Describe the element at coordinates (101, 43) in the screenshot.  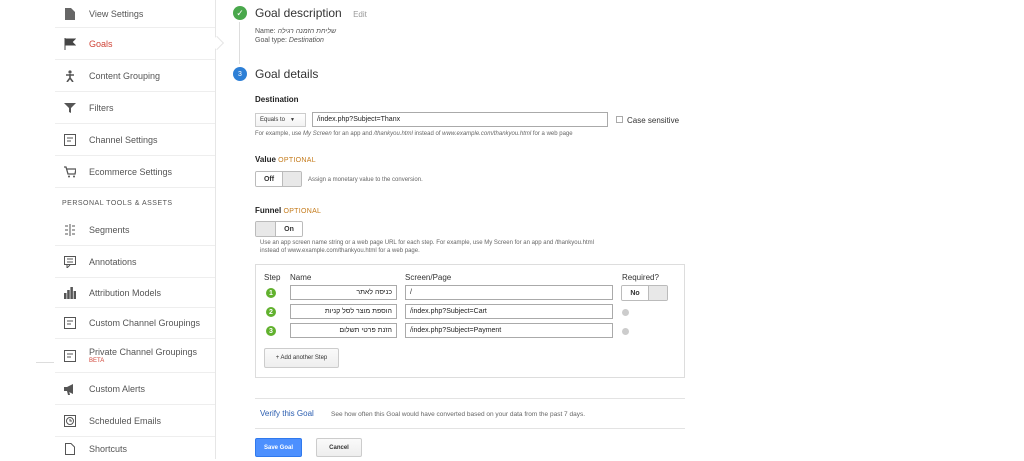
I see `sidebar-item-label: Goals` at that location.